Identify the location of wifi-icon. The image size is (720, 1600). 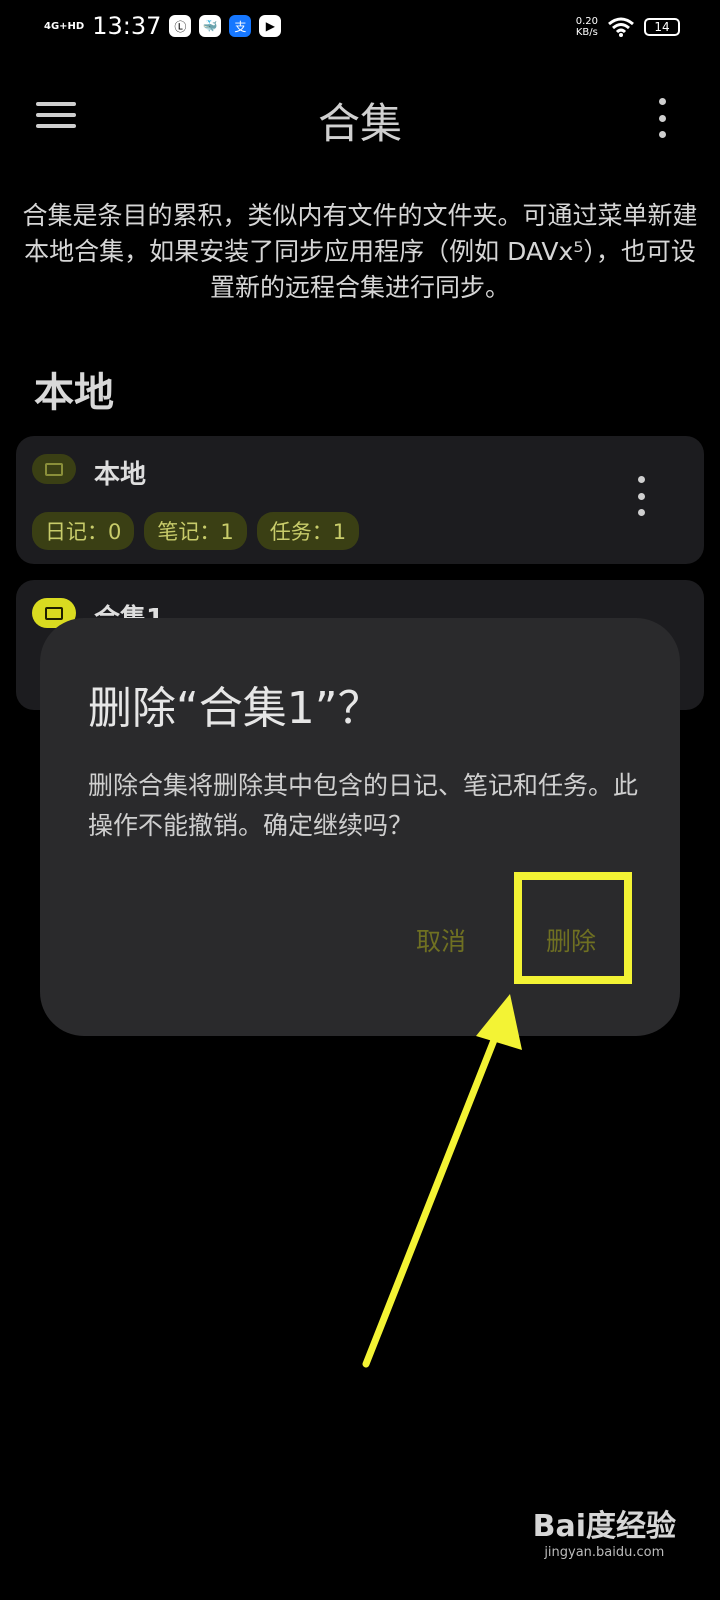
(621, 27).